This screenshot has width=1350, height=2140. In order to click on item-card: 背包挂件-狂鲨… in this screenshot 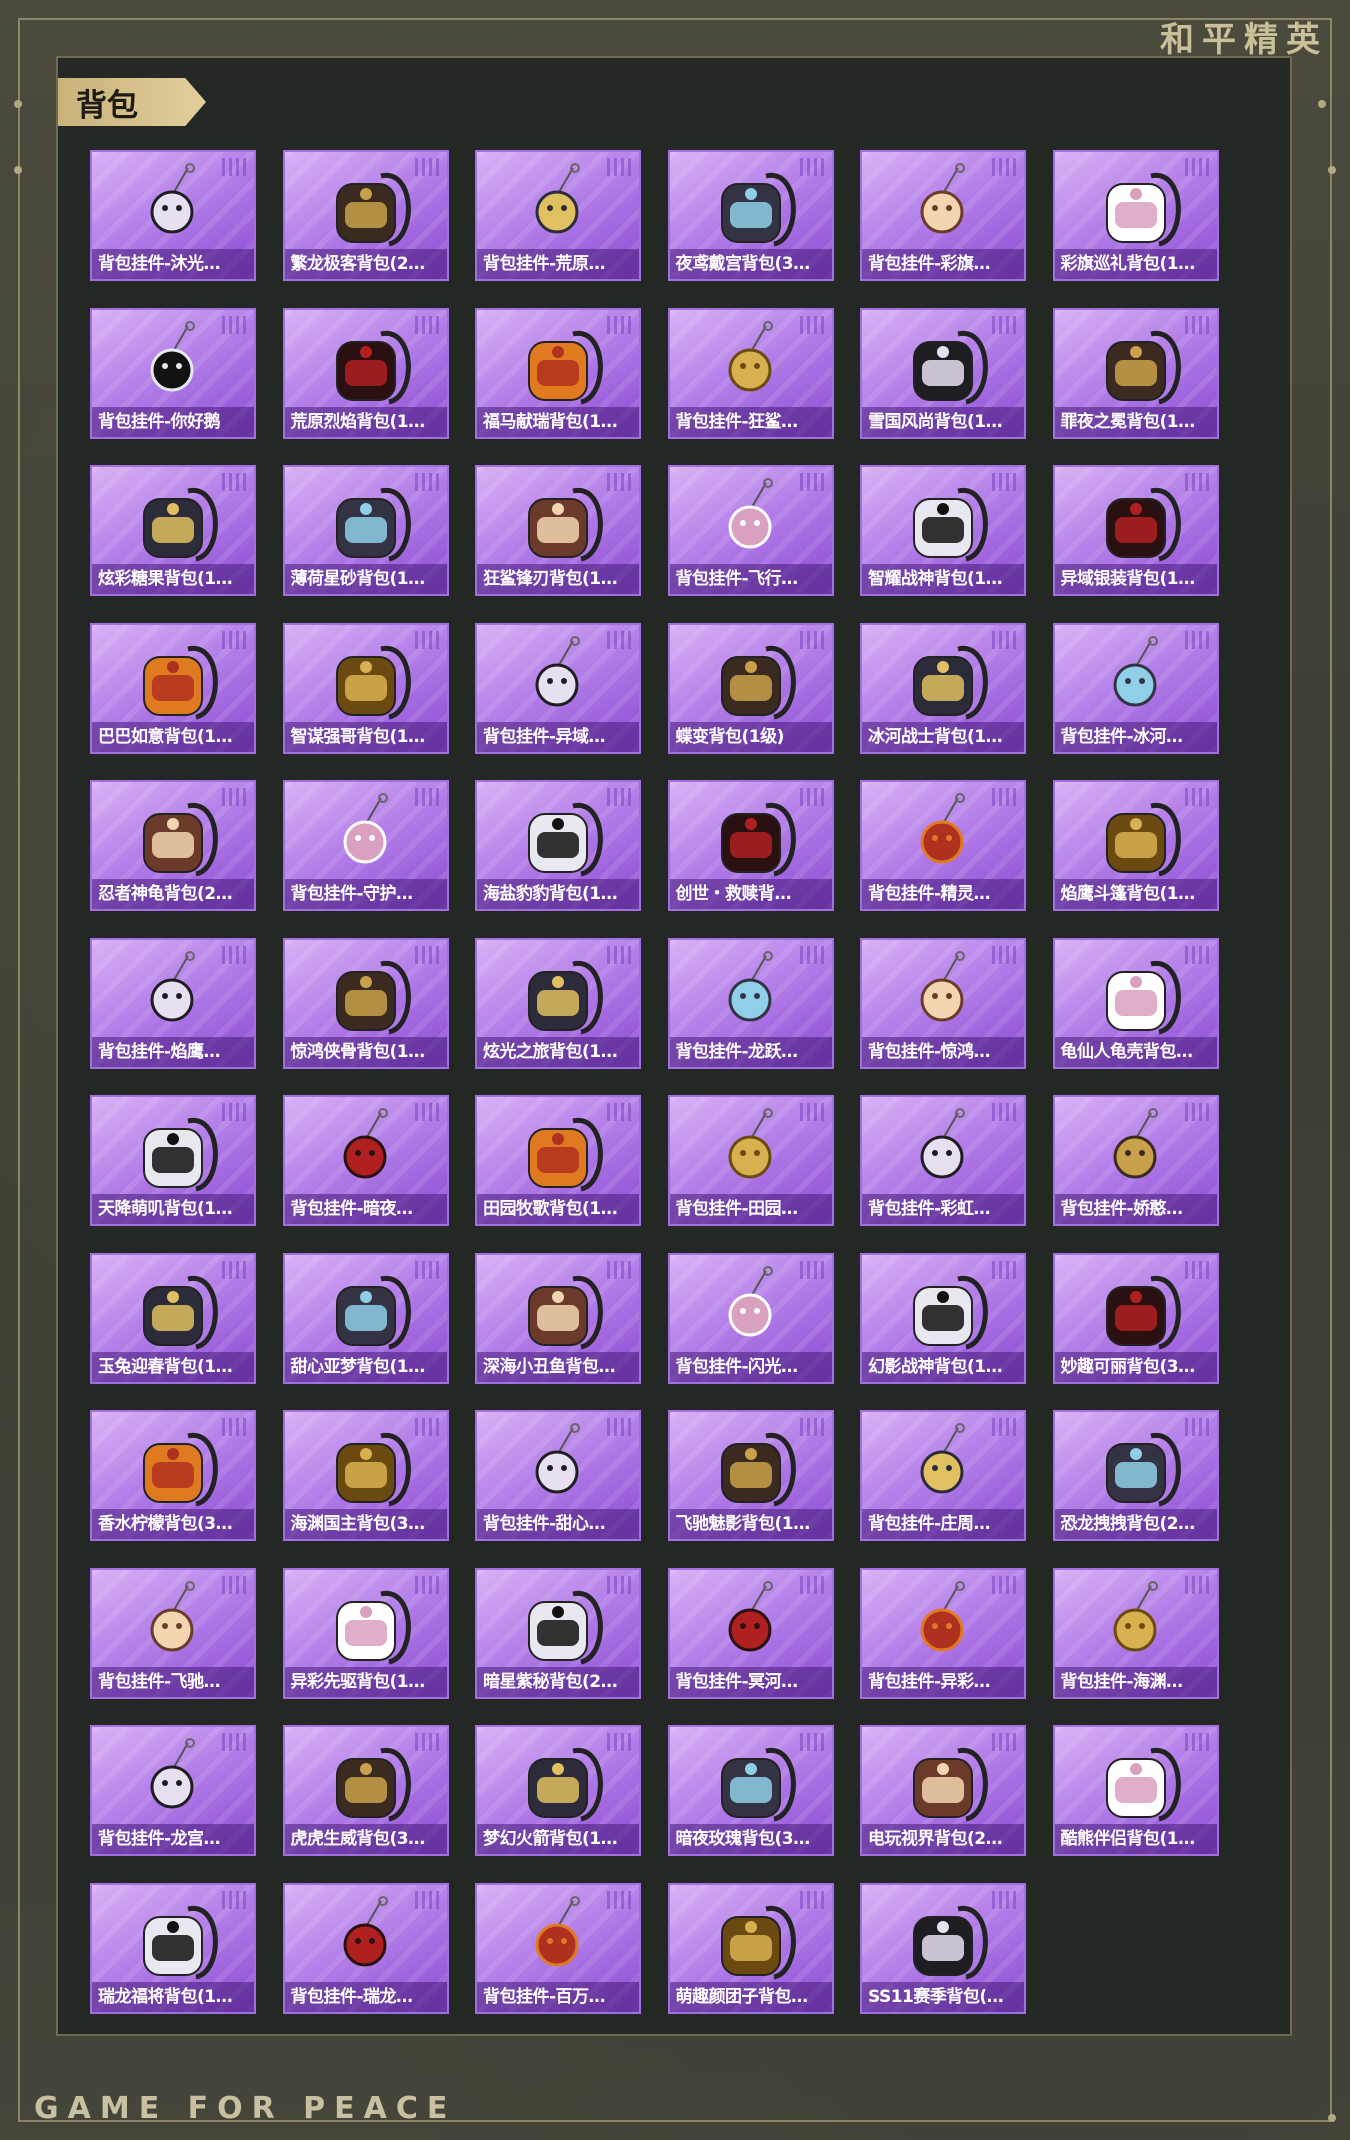, I will do `click(750, 373)`.